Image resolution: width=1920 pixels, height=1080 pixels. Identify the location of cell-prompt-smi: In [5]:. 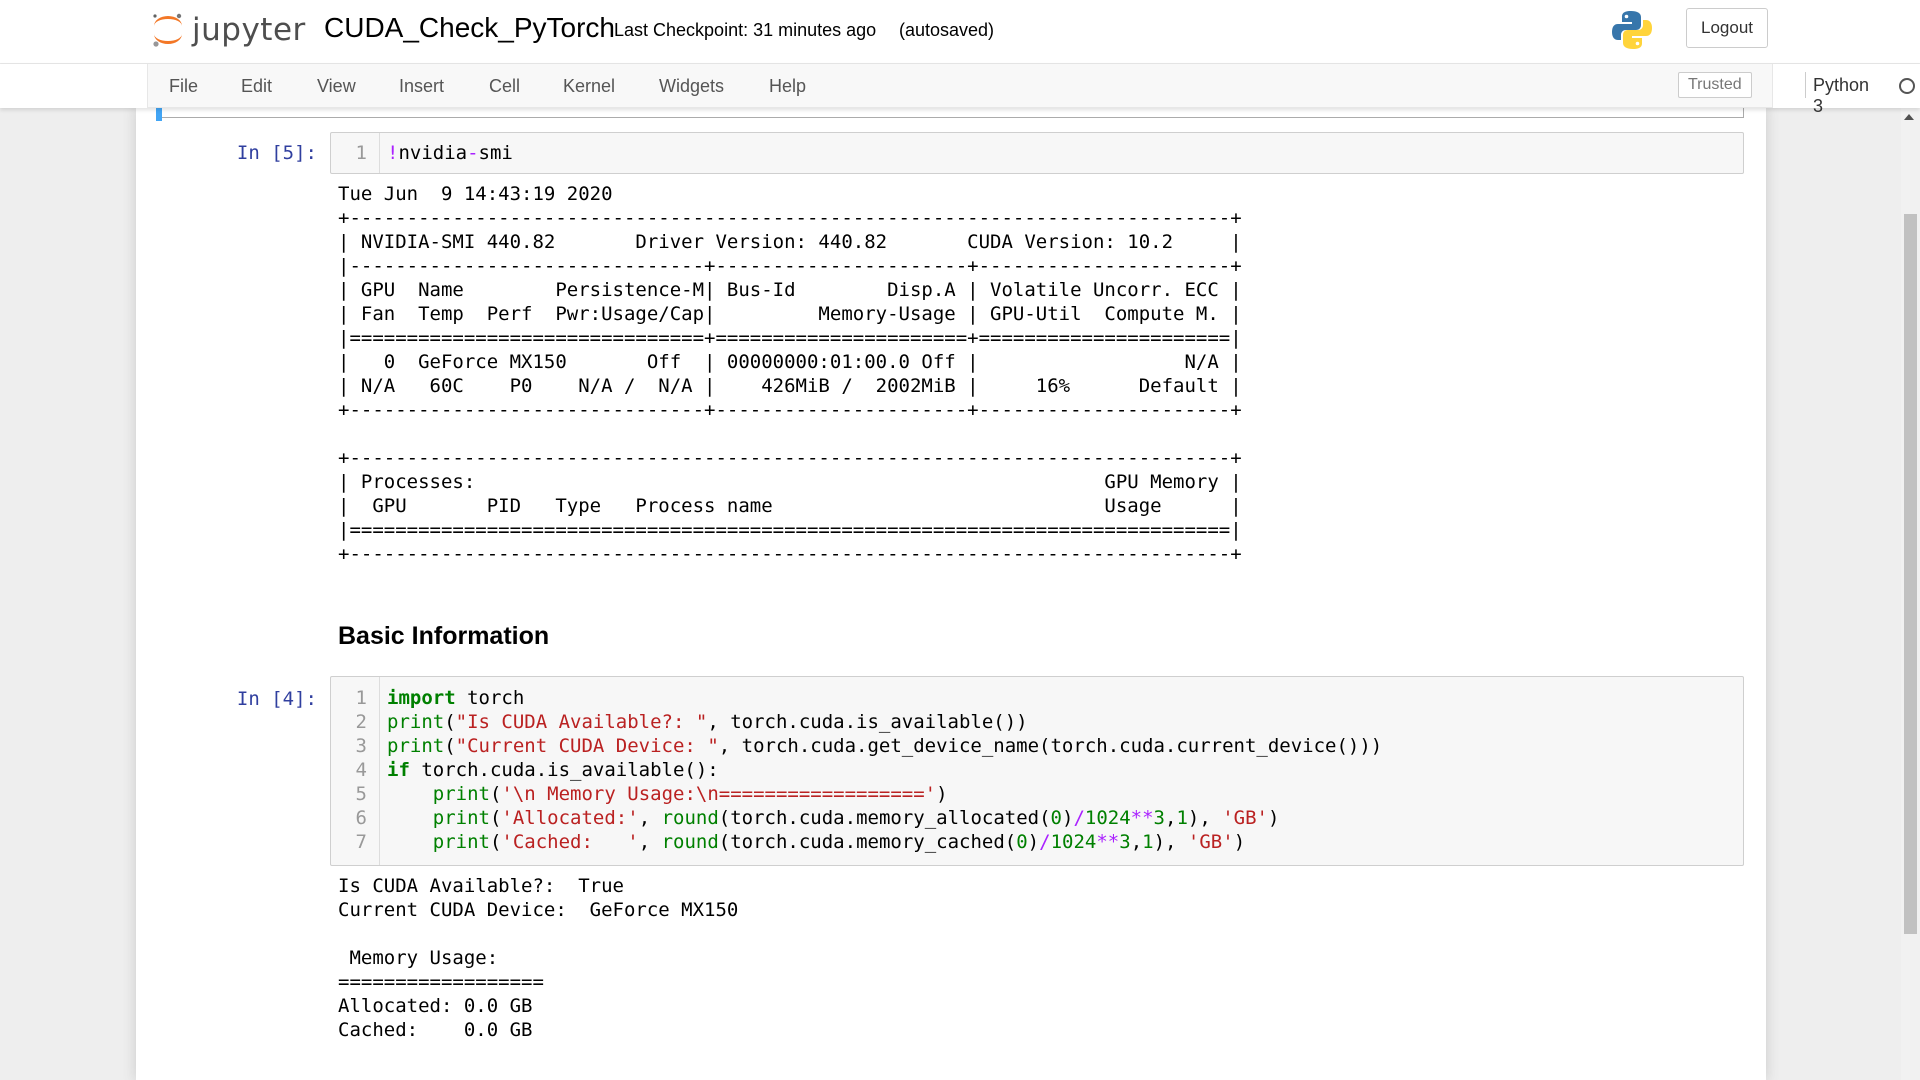
(276, 153).